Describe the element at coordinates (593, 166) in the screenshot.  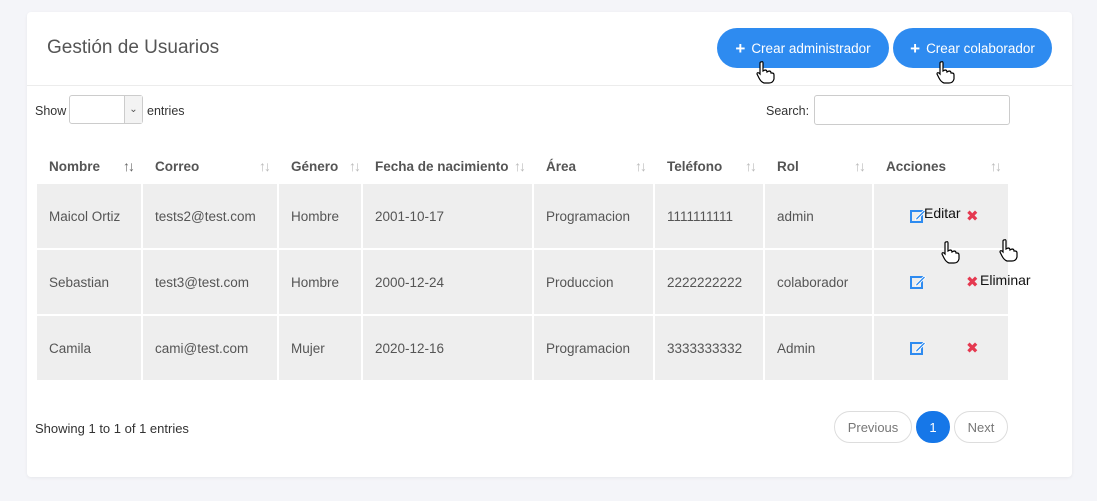
I see `column-header-area: Área ↑↓` at that location.